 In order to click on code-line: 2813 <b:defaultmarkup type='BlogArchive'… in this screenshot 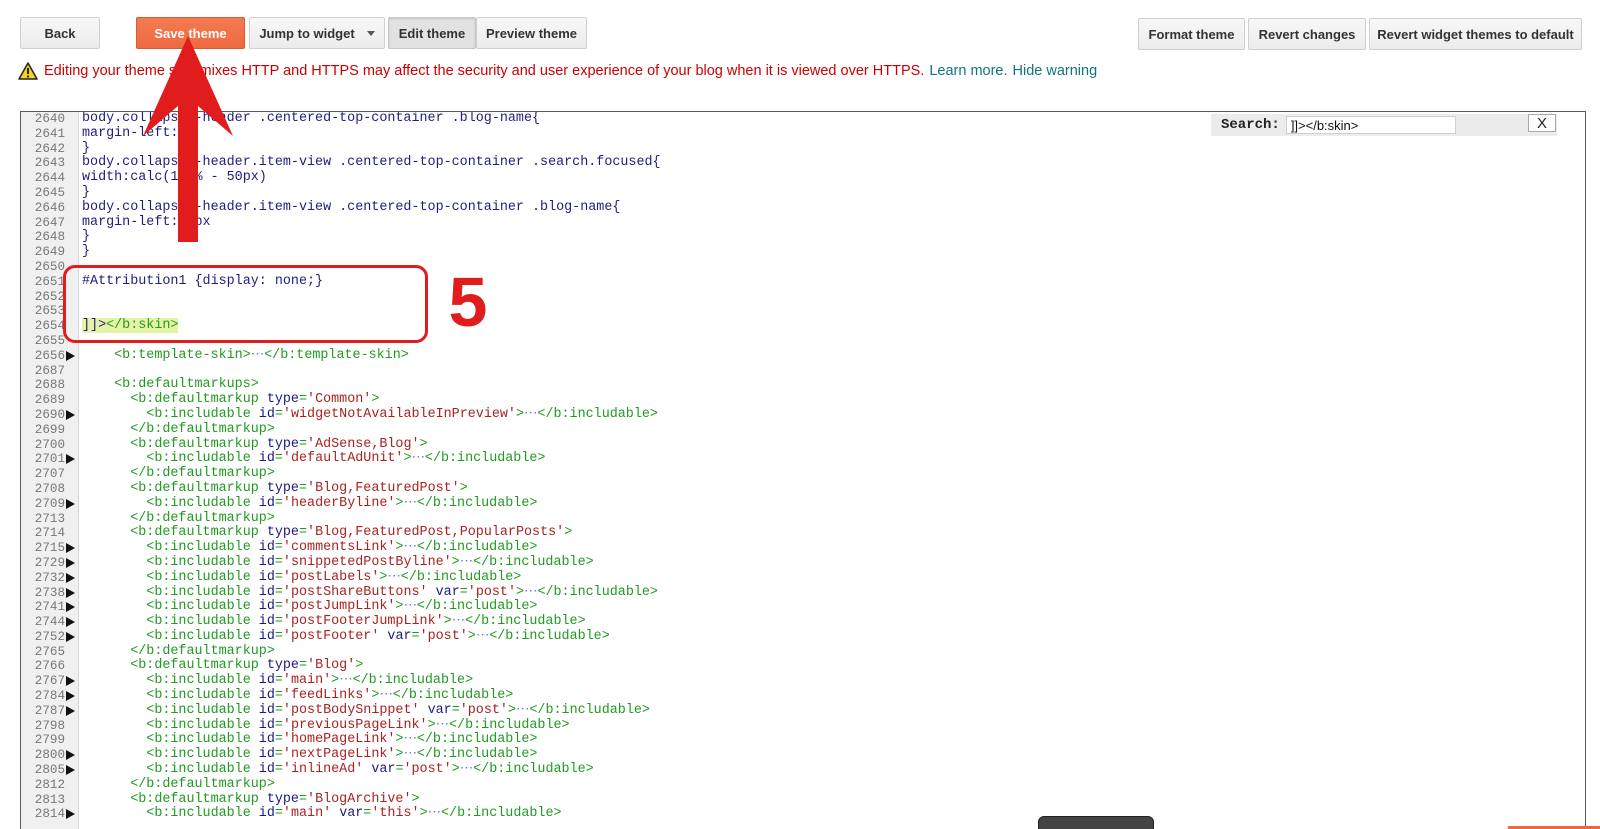, I will do `click(803, 799)`.